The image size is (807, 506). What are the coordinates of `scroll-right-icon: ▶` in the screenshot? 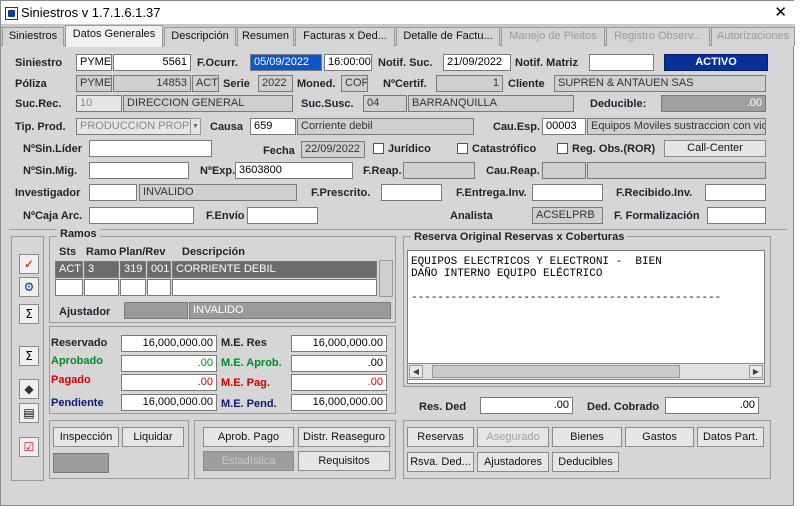 It's located at (756, 371).